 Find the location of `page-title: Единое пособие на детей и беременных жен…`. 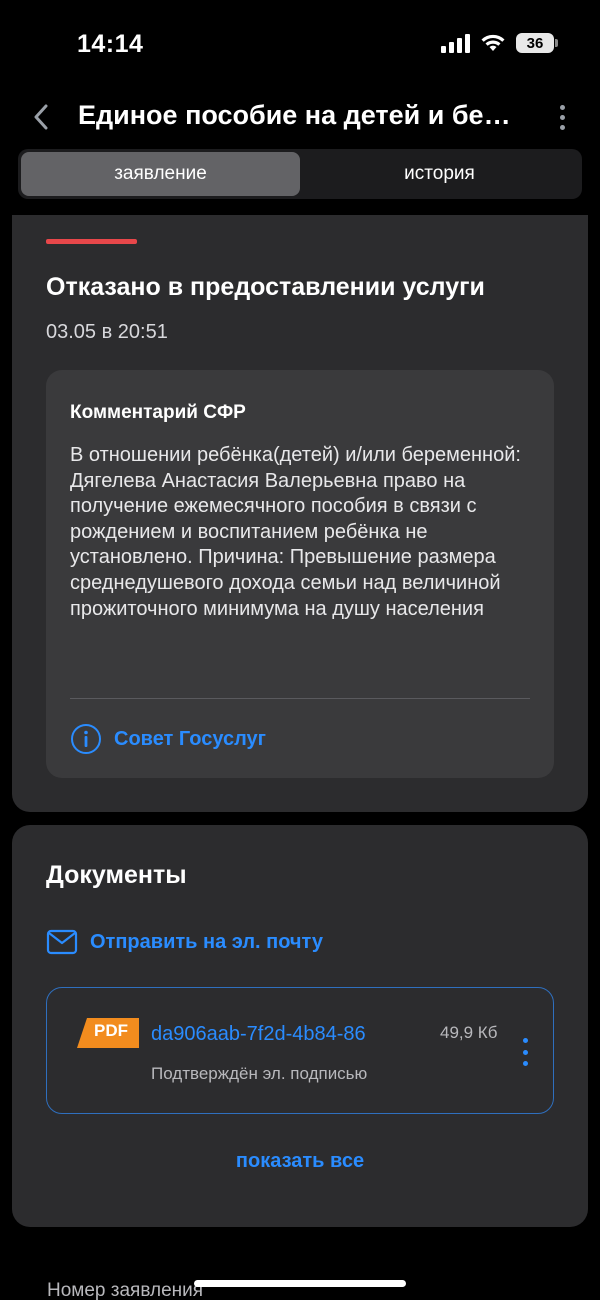

page-title: Единое пособие на детей и беременных жен… is located at coordinates (298, 115).